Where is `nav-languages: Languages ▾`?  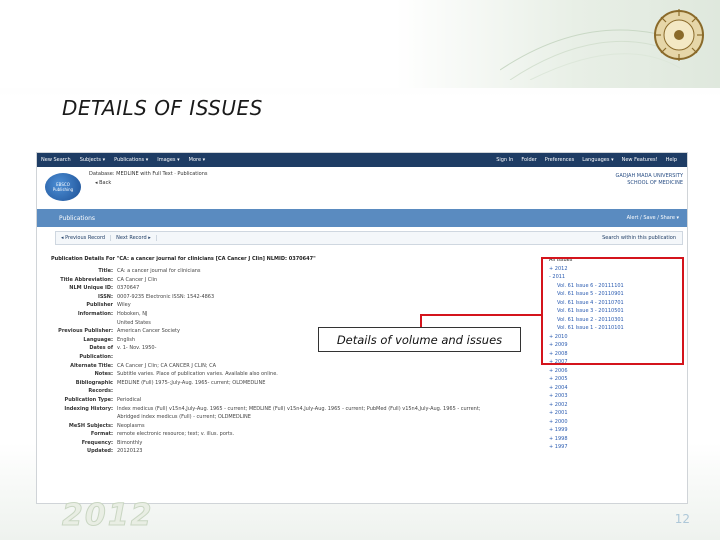
nav-languages: Languages ▾ is located at coordinates (597, 160).